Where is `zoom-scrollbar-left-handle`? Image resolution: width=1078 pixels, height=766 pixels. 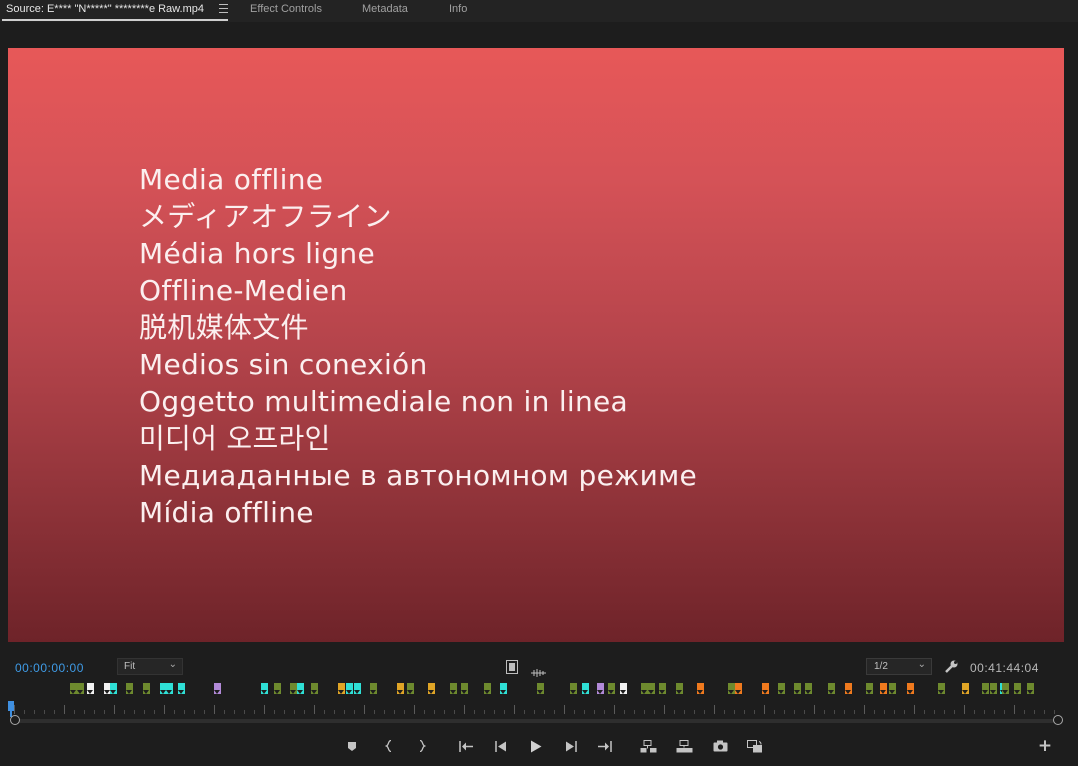 zoom-scrollbar-left-handle is located at coordinates (15, 720).